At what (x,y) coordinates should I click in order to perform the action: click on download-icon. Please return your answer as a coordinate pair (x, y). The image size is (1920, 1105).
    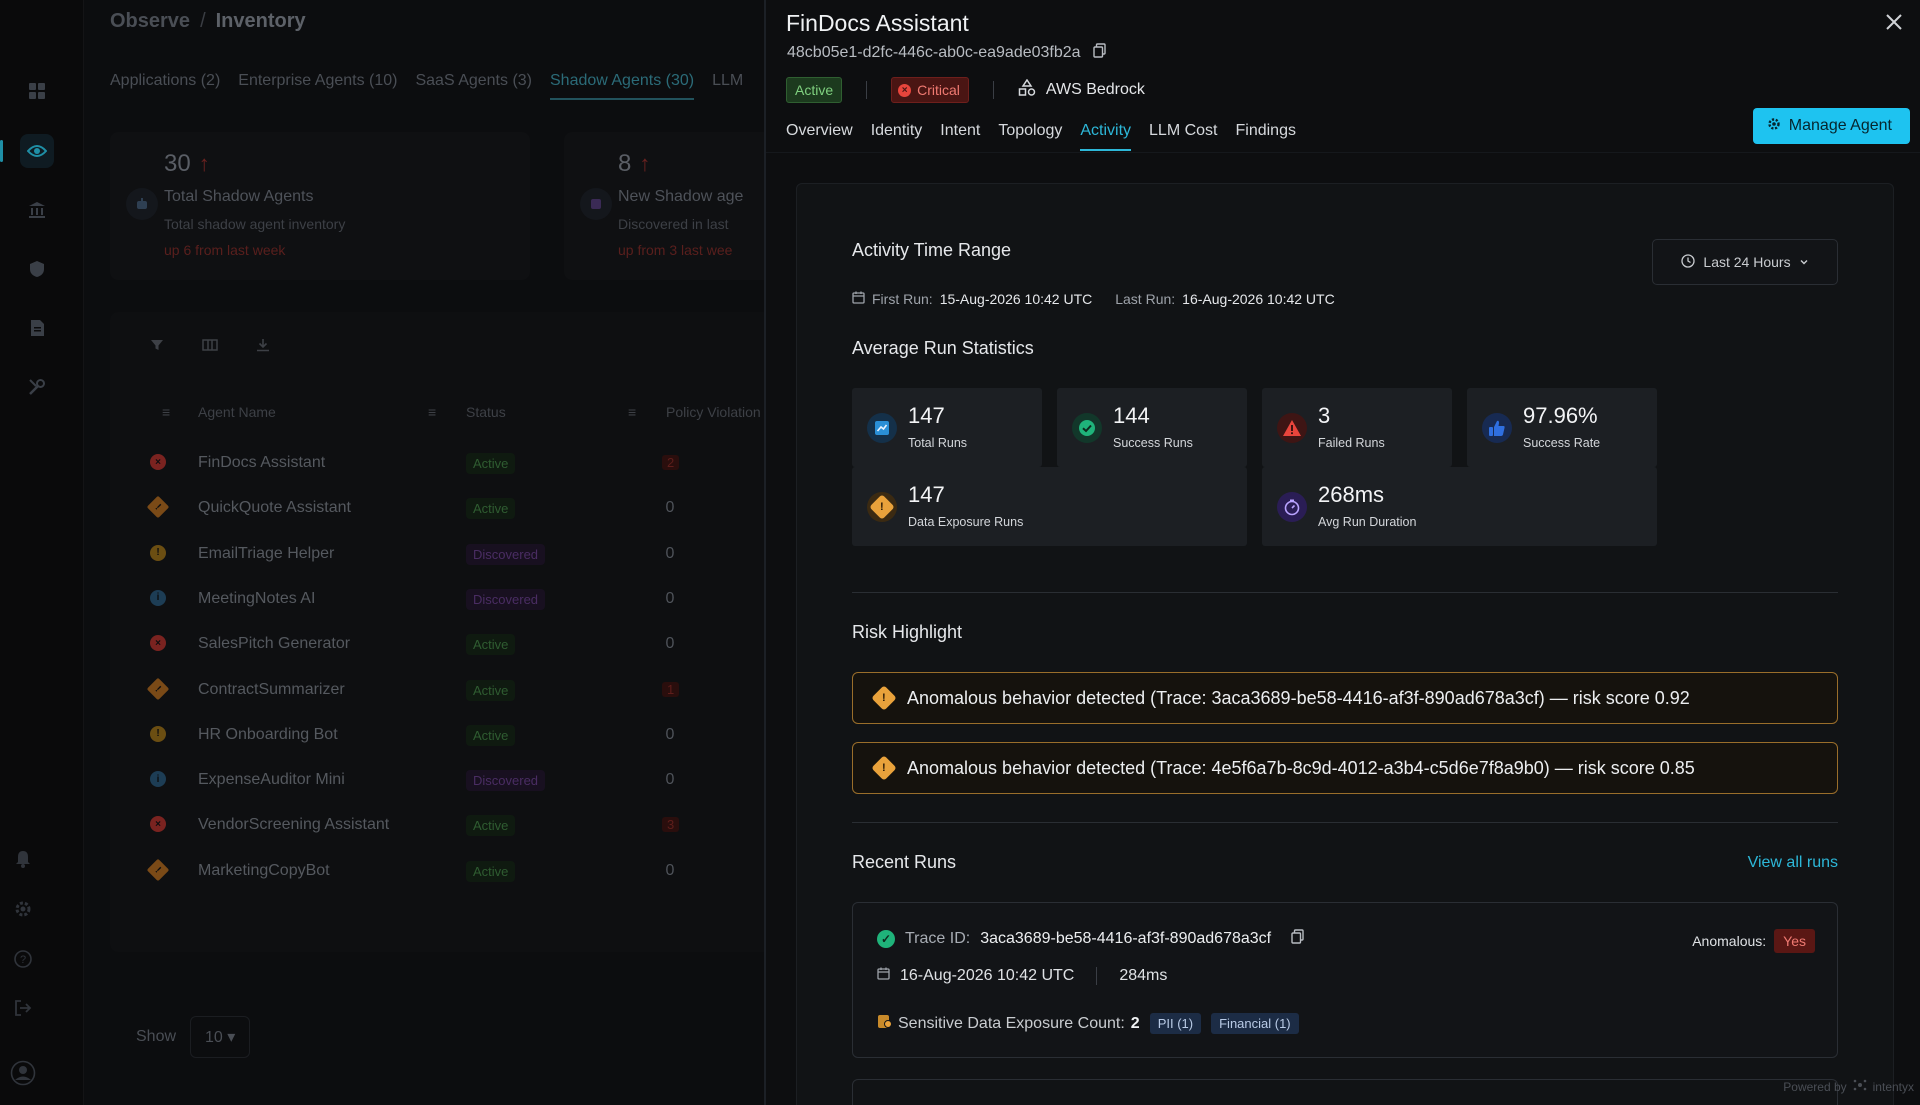
    Looking at the image, I should click on (263, 347).